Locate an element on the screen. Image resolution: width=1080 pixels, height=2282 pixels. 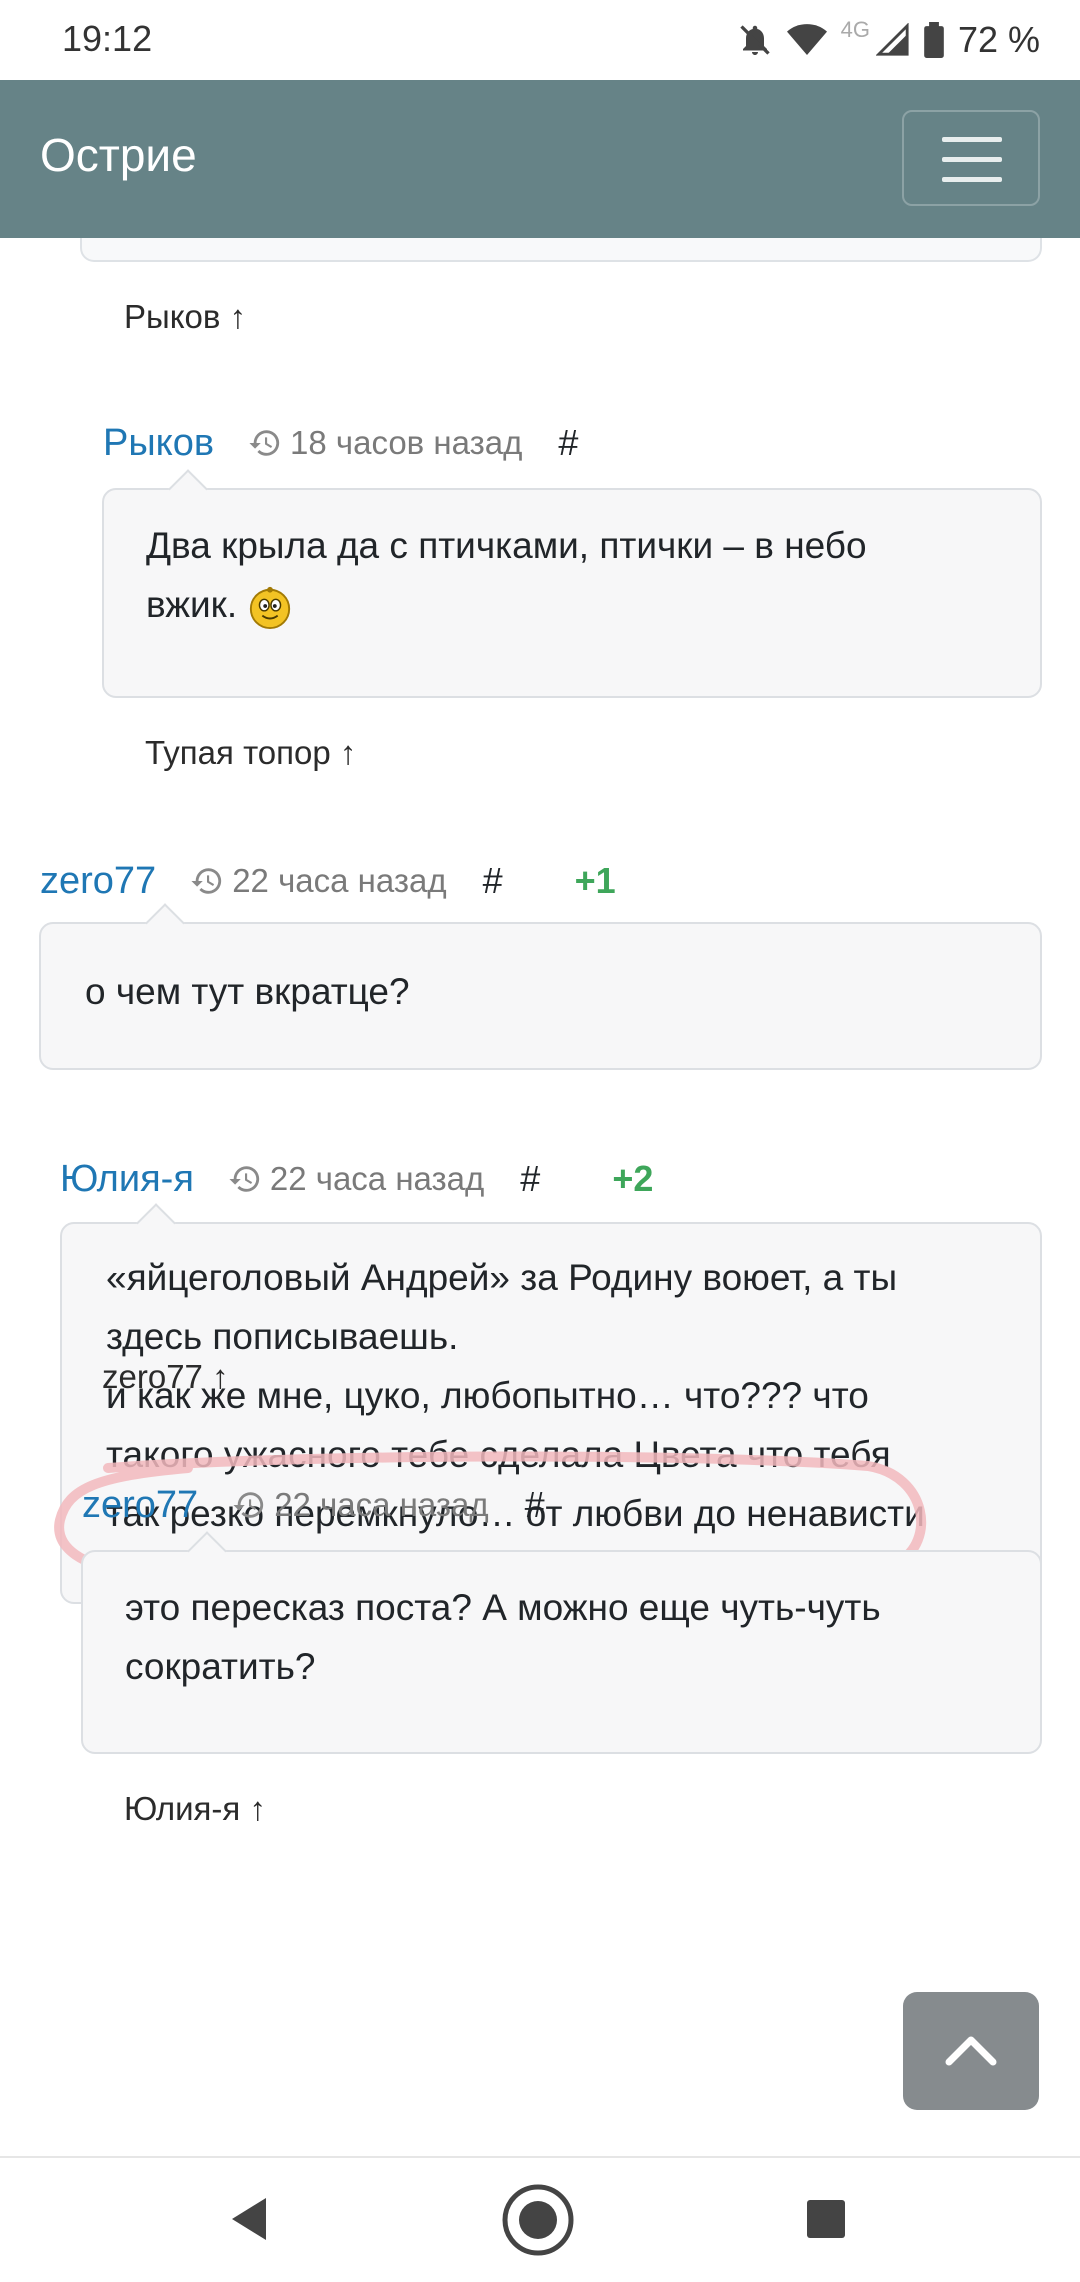
comment-text-line: здесь пописываешь. is located at coordinates (282, 1336).